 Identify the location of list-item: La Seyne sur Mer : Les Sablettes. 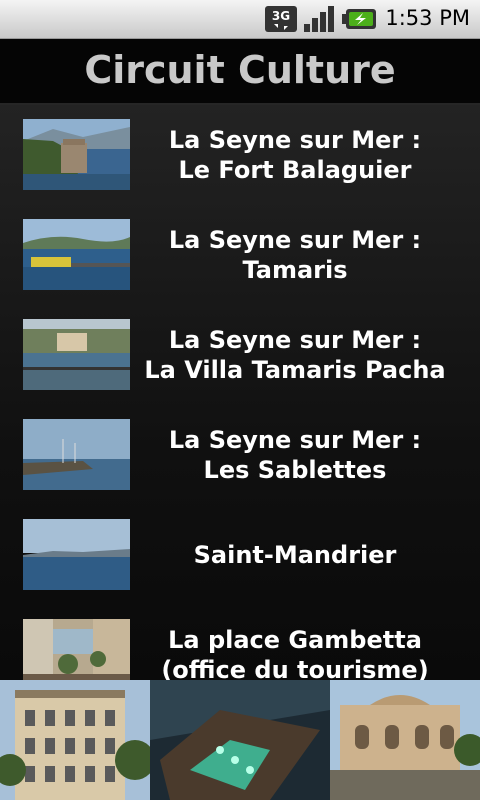
(240, 455).